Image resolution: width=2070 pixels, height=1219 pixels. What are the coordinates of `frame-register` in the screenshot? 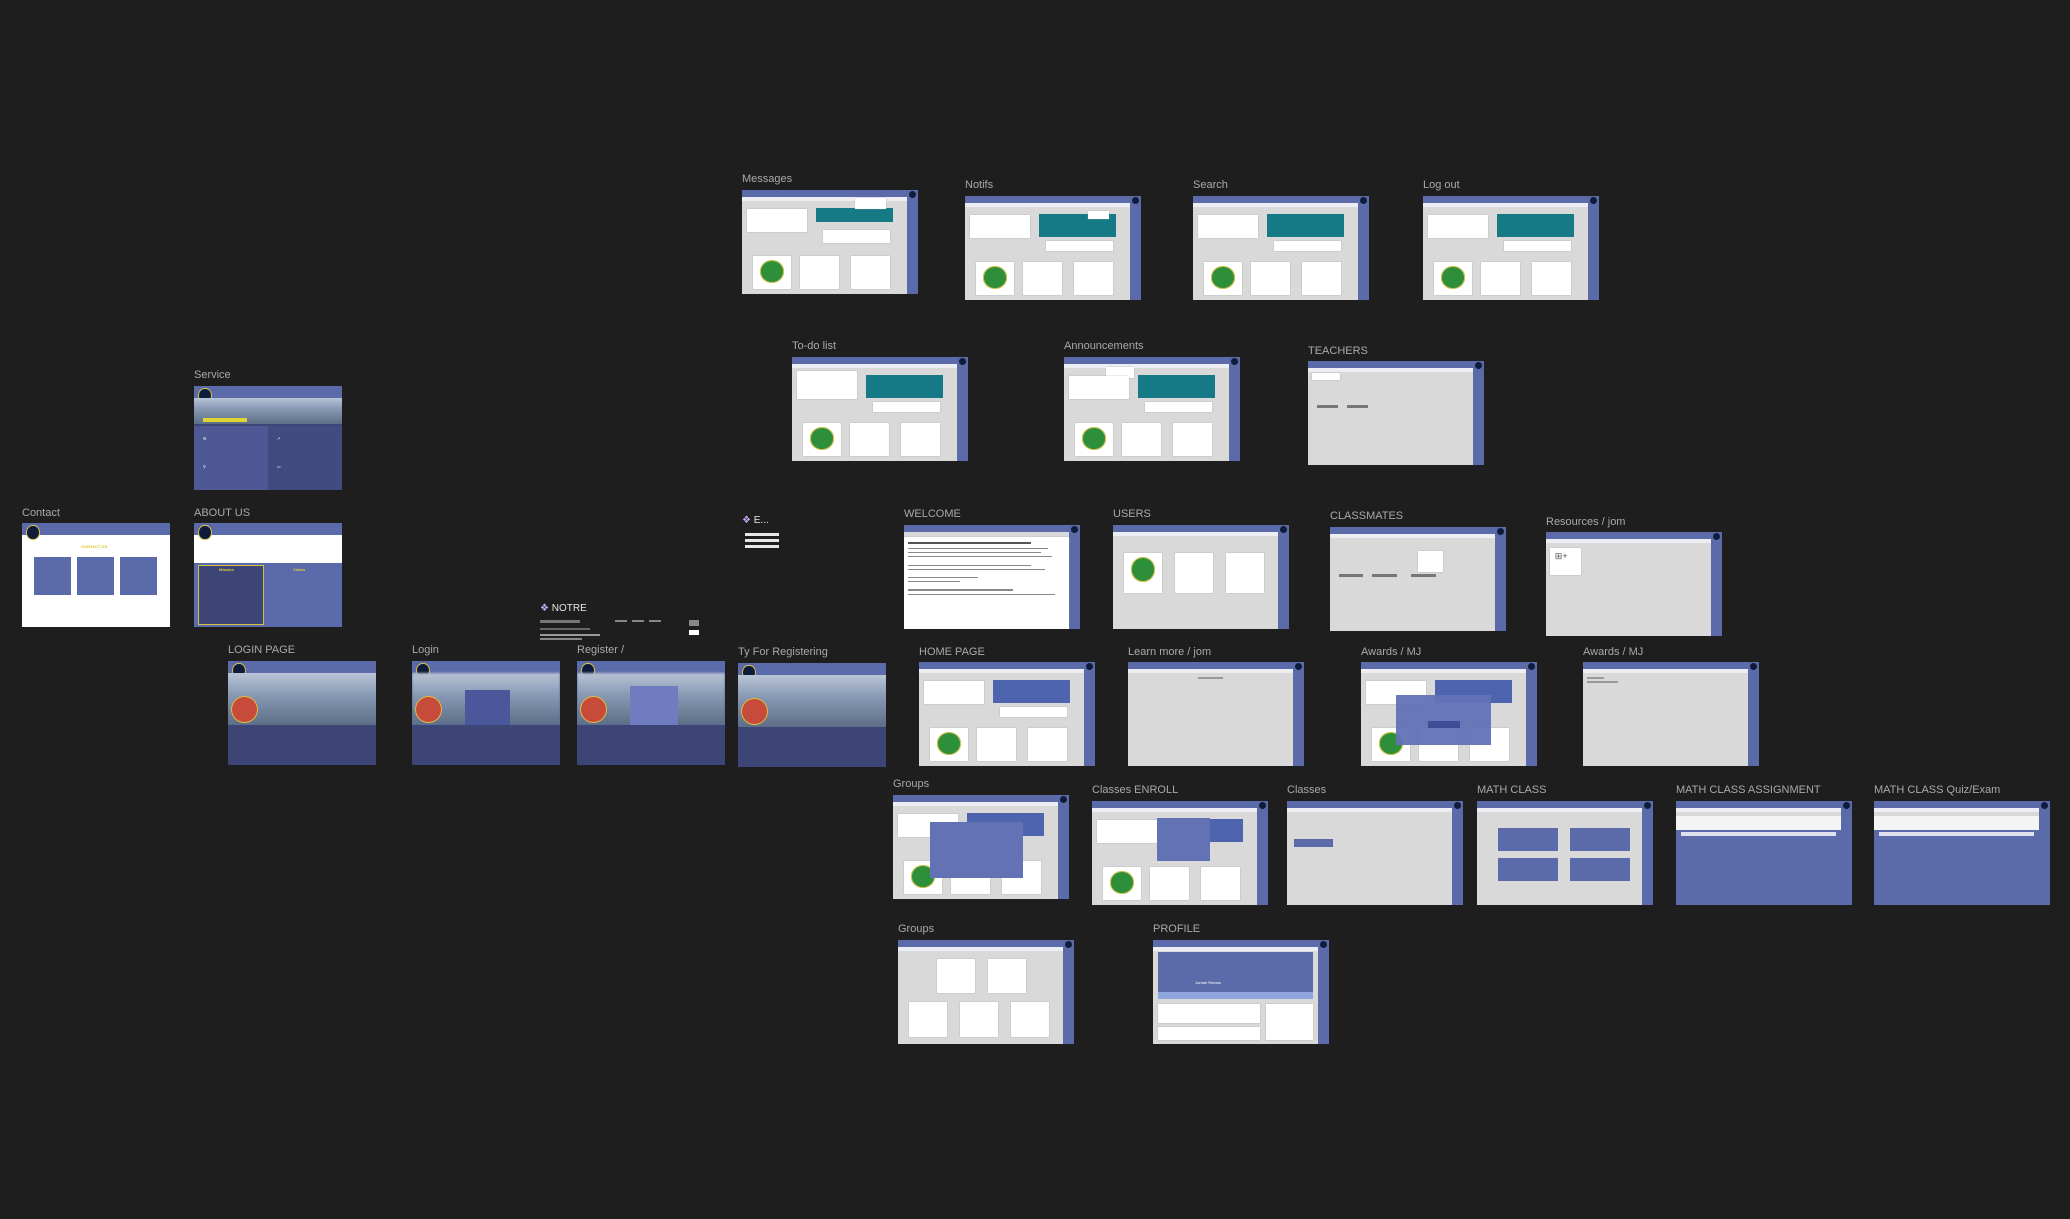 It's located at (651, 713).